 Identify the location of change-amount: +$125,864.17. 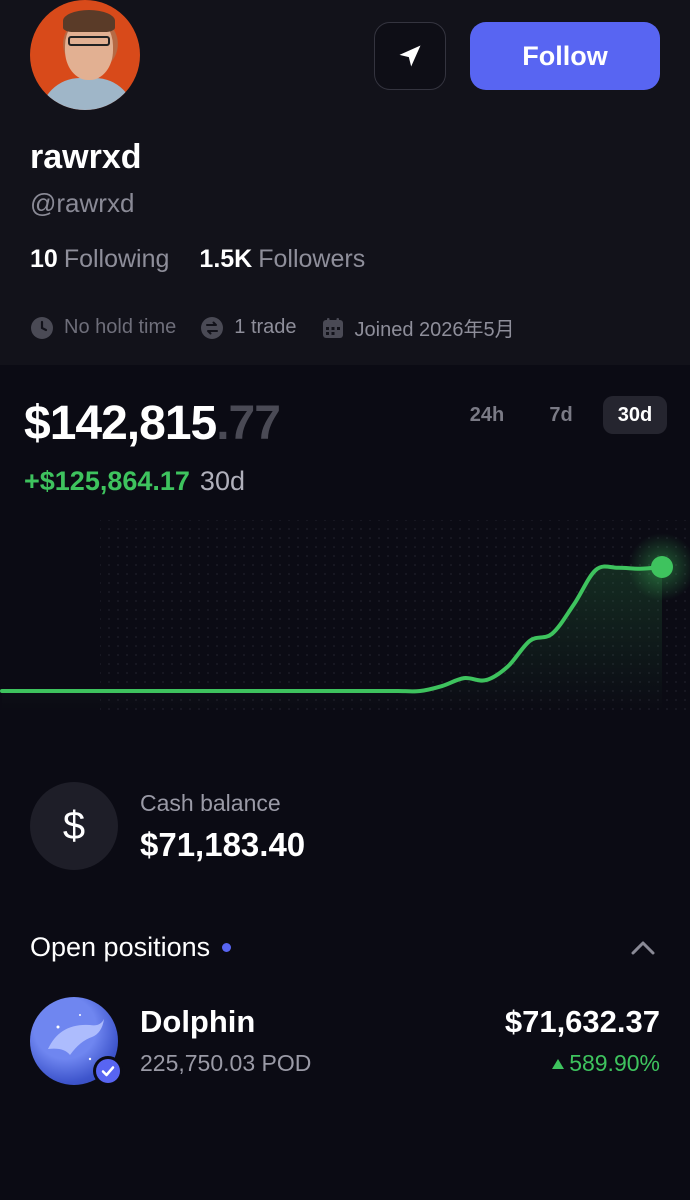
(107, 481).